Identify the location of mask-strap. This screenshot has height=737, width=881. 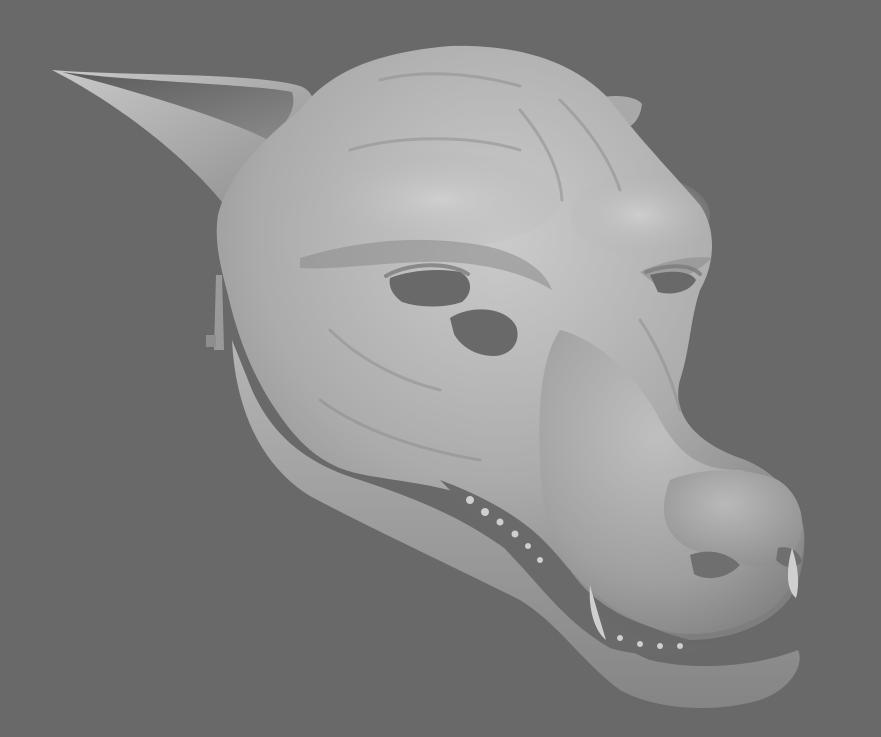
(215, 312).